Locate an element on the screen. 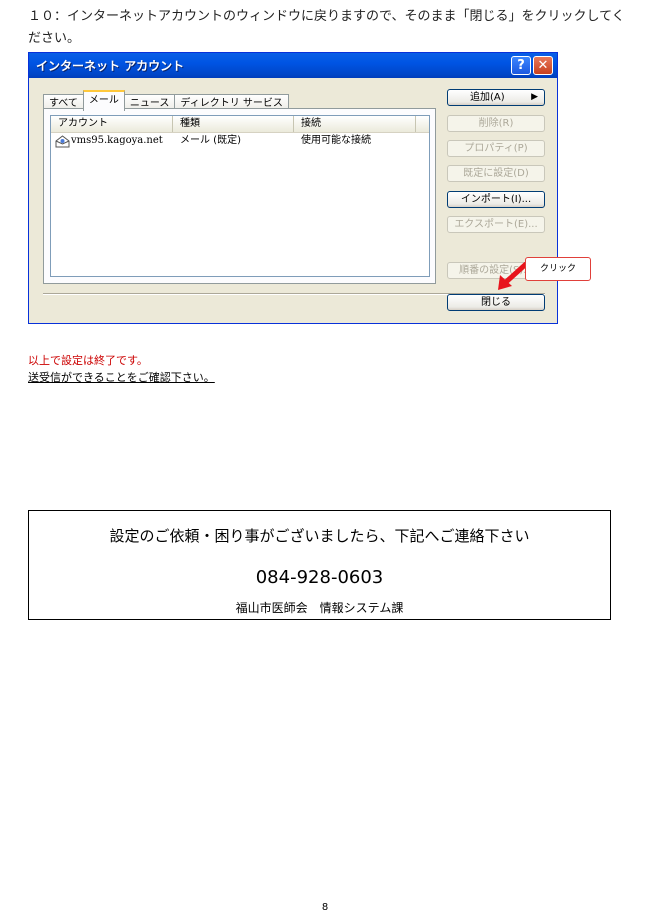  click-callout: クリック is located at coordinates (558, 269).